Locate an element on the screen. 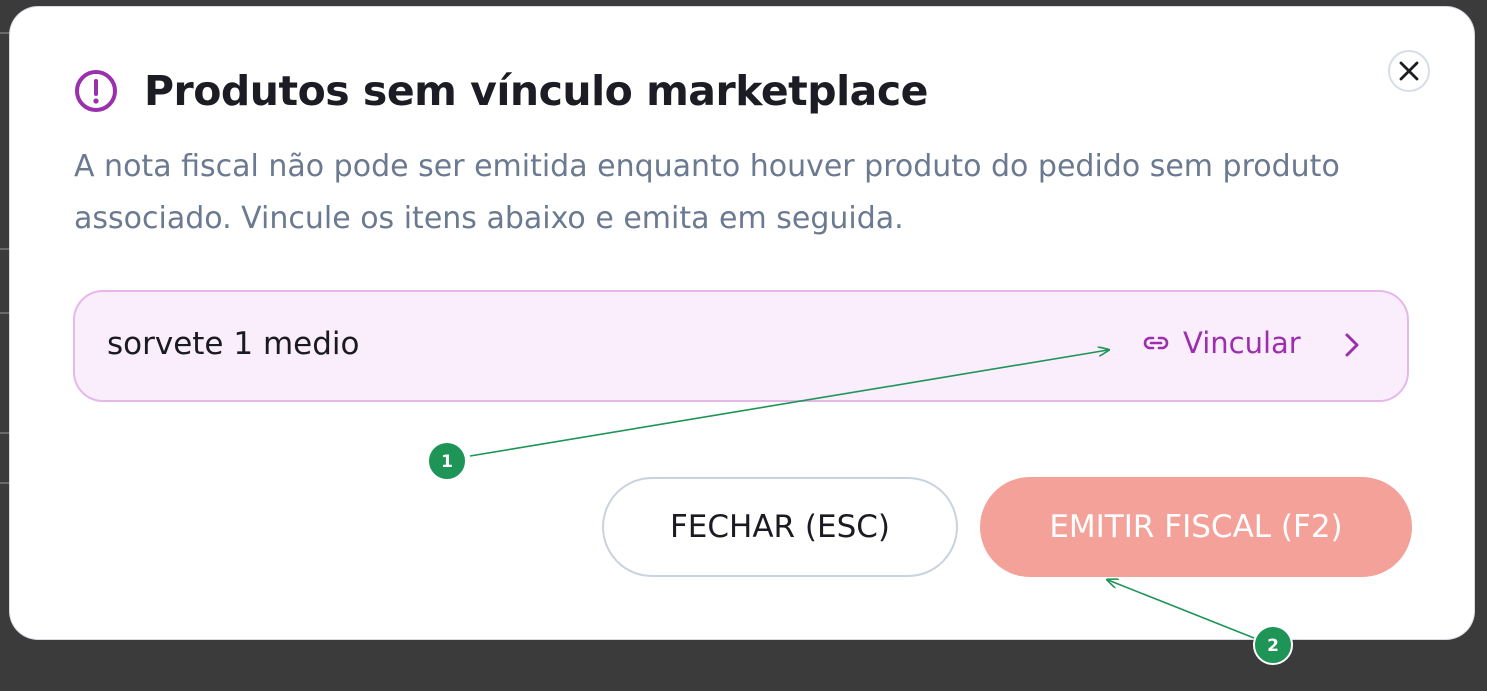 The image size is (1487, 691). link-product-label: Vincular is located at coordinates (1242, 343).